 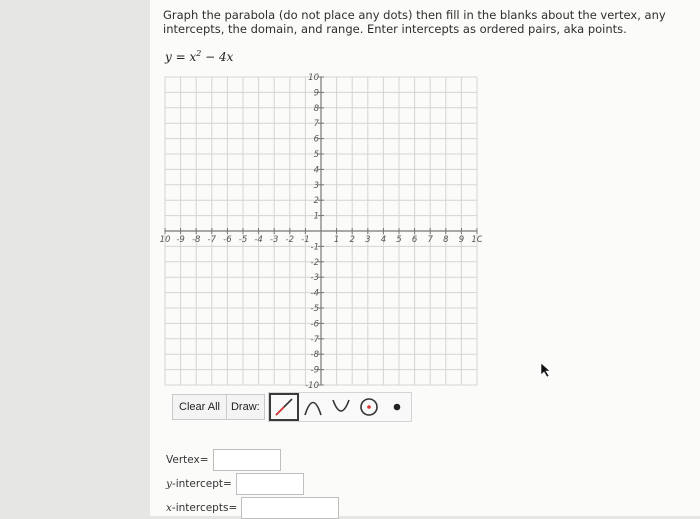 What do you see at coordinates (315, 324) in the screenshot?
I see `y-tick-label: -6` at bounding box center [315, 324].